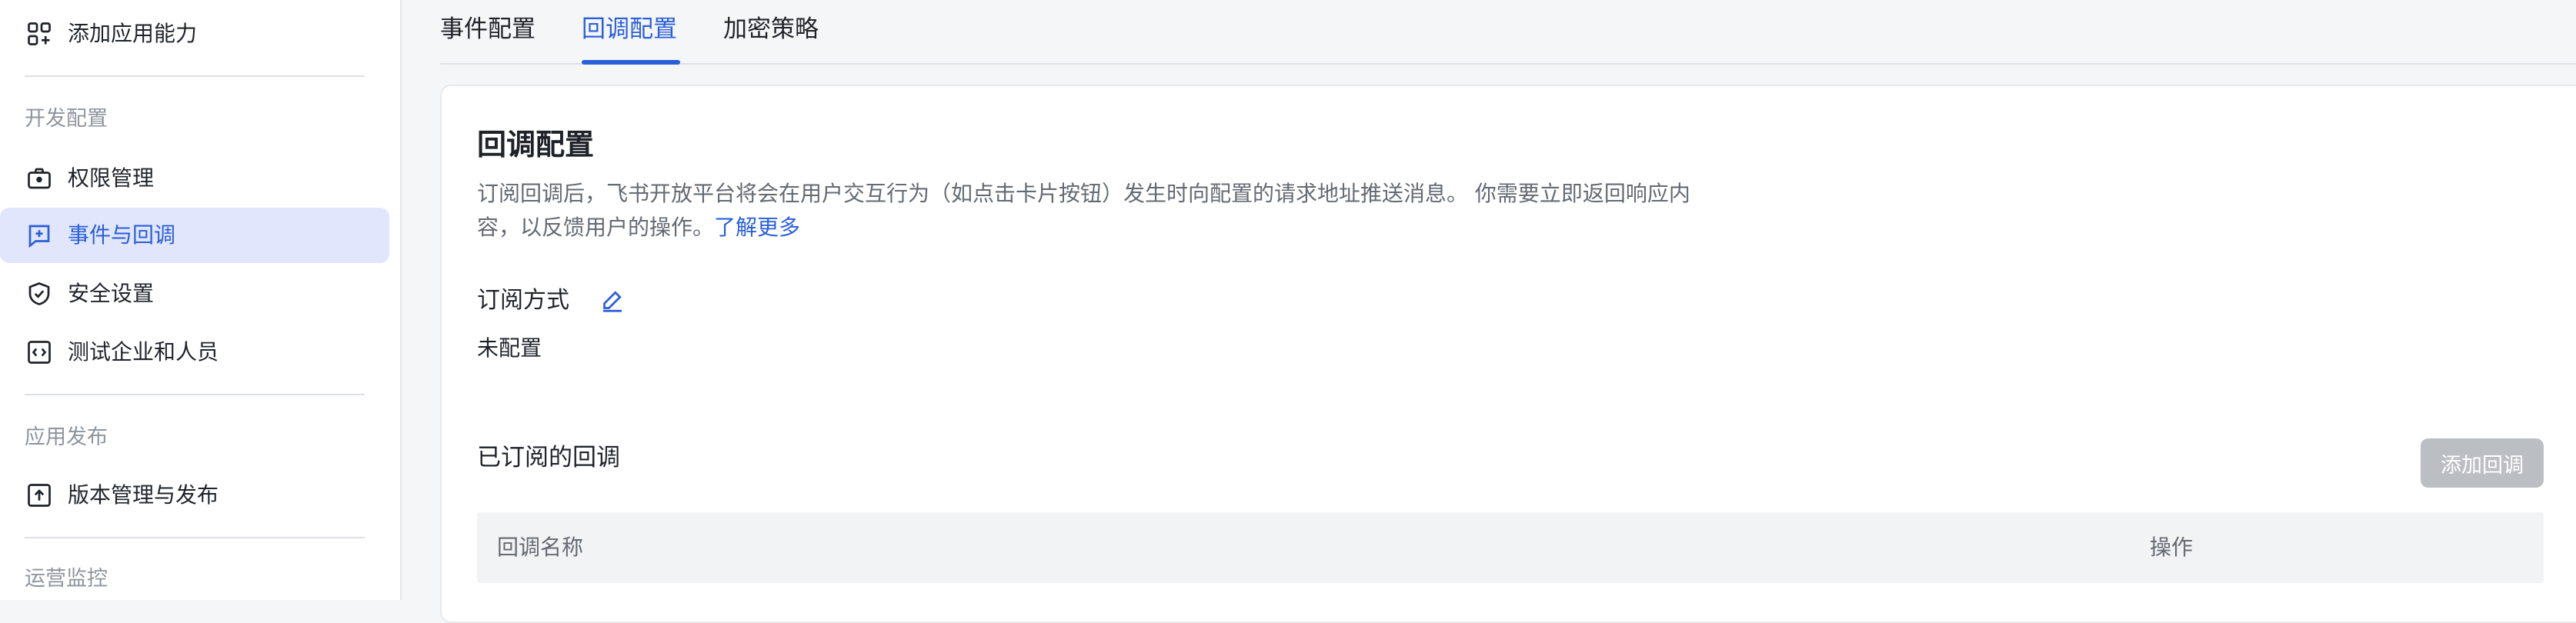  Describe the element at coordinates (488, 29) in the screenshot. I see `tab-event-config: 事件配置` at that location.